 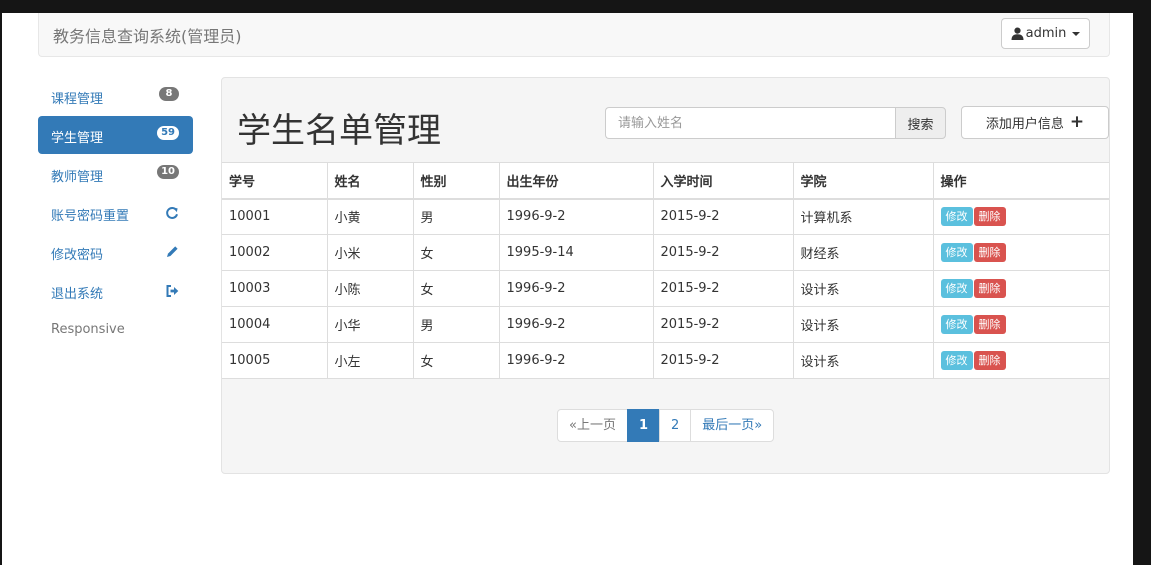 What do you see at coordinates (275, 252) in the screenshot?
I see `cell-student-id: 10002` at bounding box center [275, 252].